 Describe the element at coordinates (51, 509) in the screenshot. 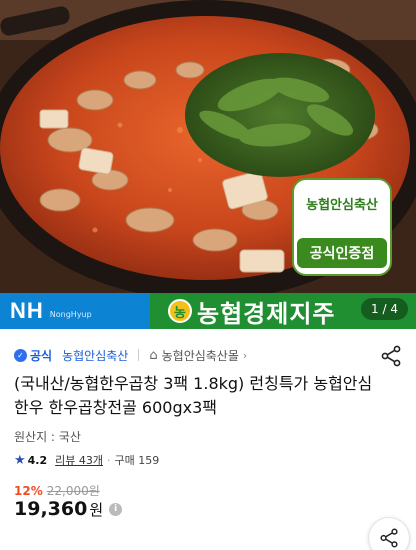

I see `sale-price: 19,360` at that location.